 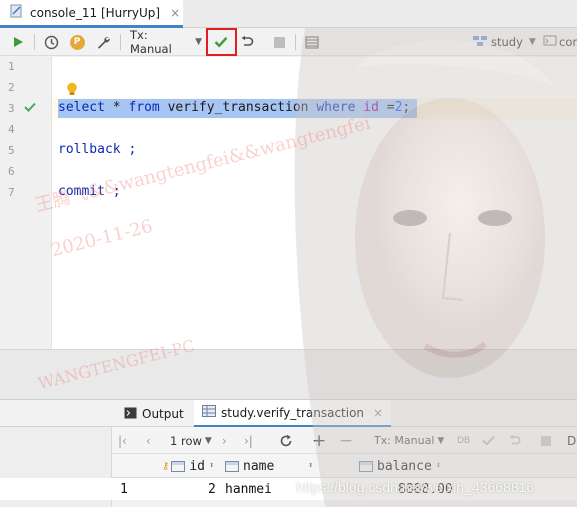 I want to click on grid-tx-mode-dropdown: Tx: Manual ▼, so click(x=409, y=440).